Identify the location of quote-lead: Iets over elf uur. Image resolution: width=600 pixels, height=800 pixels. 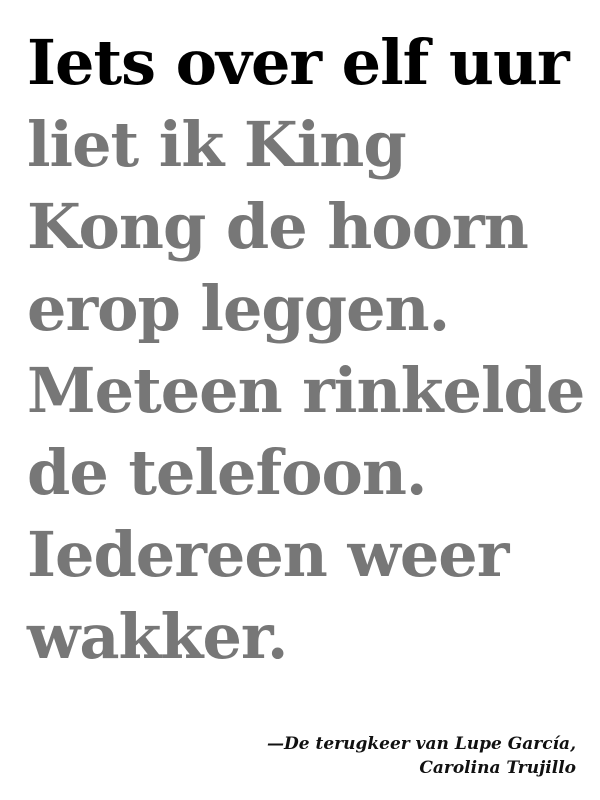
(298, 62).